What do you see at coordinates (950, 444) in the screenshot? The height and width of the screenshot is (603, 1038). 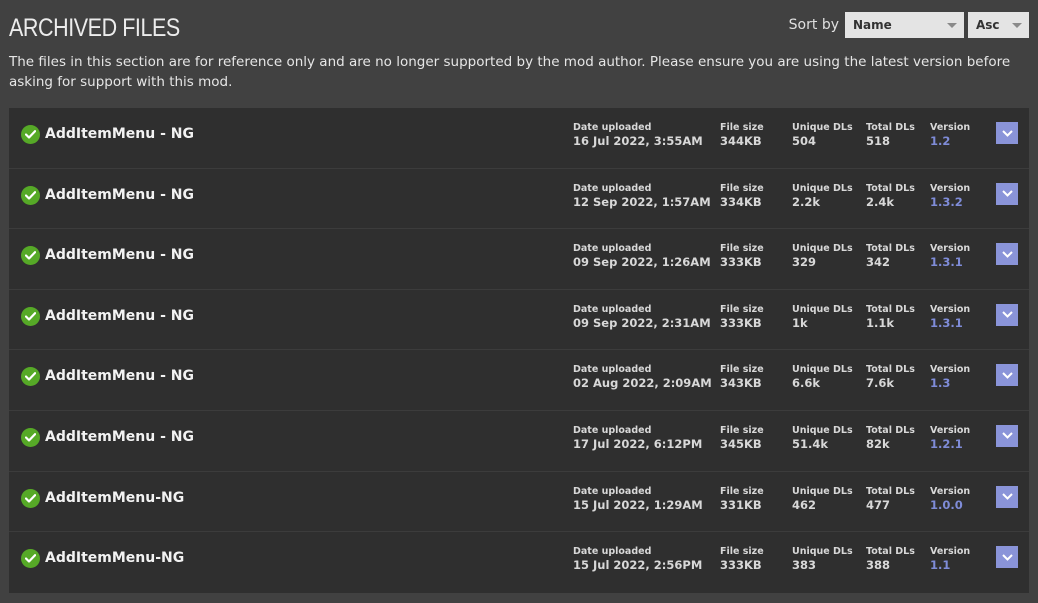 I see `version-link: 1.2.1` at bounding box center [950, 444].